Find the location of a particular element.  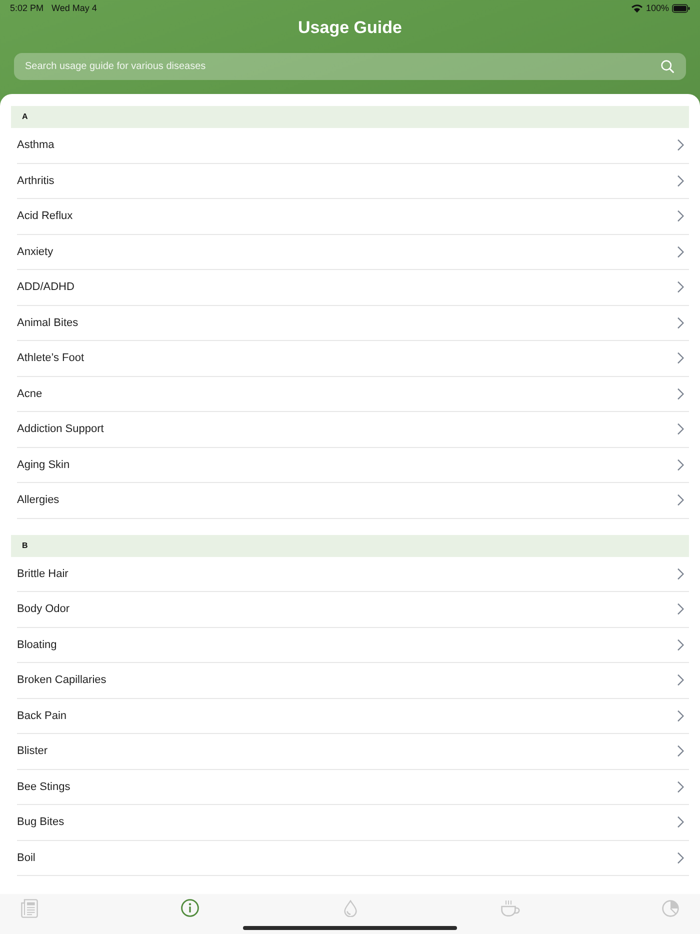

drop-icon is located at coordinates (350, 908).